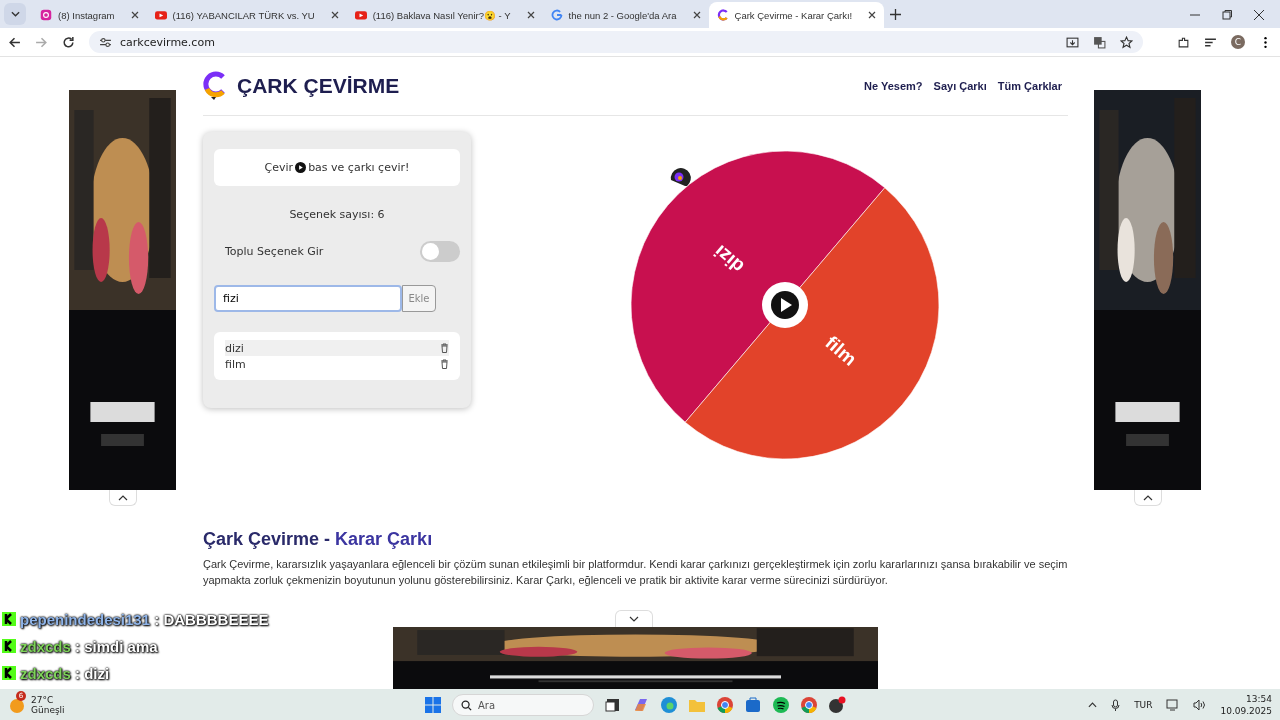 The height and width of the screenshot is (720, 1280). Describe the element at coordinates (625, 15) in the screenshot. I see `browser-tab: the nun 2 - Google'da Ara` at that location.